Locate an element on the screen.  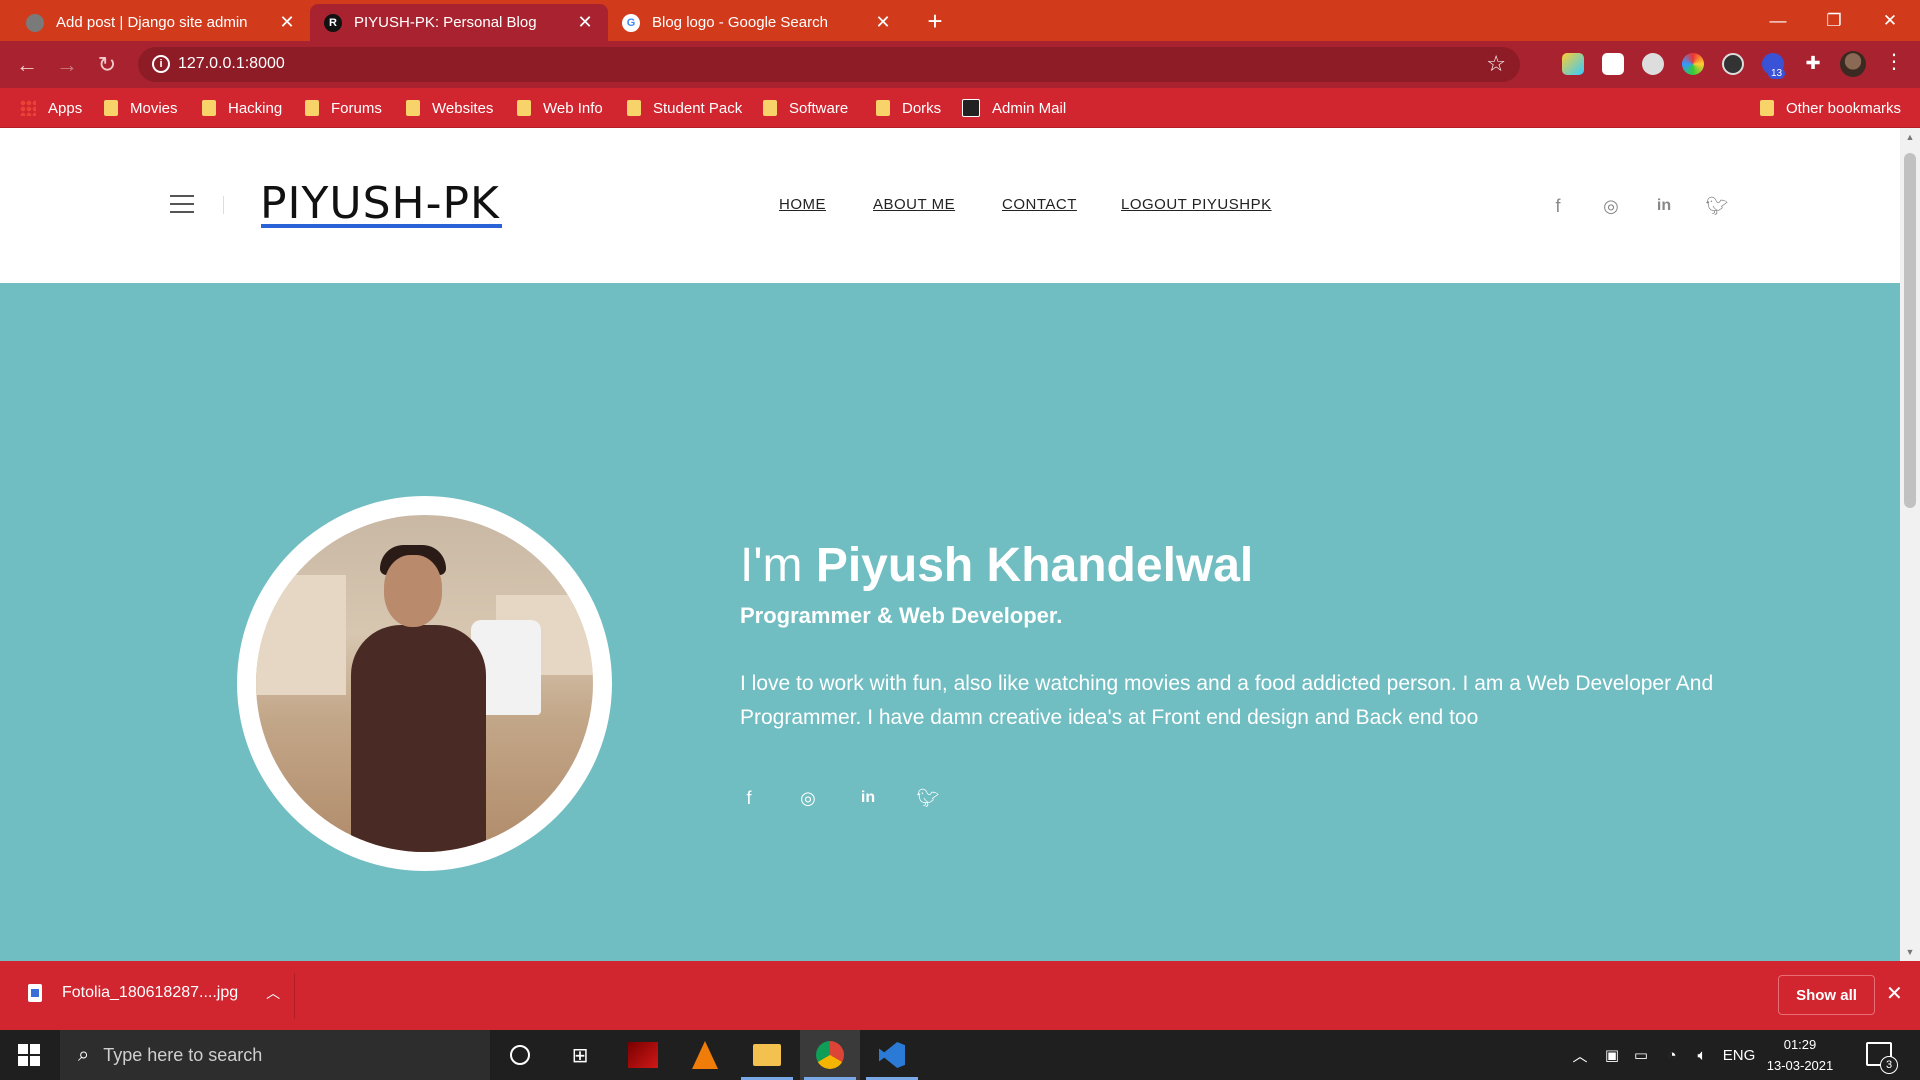
download-shelf: Fotolia_180618287....jpg ︿ Show all ✕ is located at coordinates (960, 995).